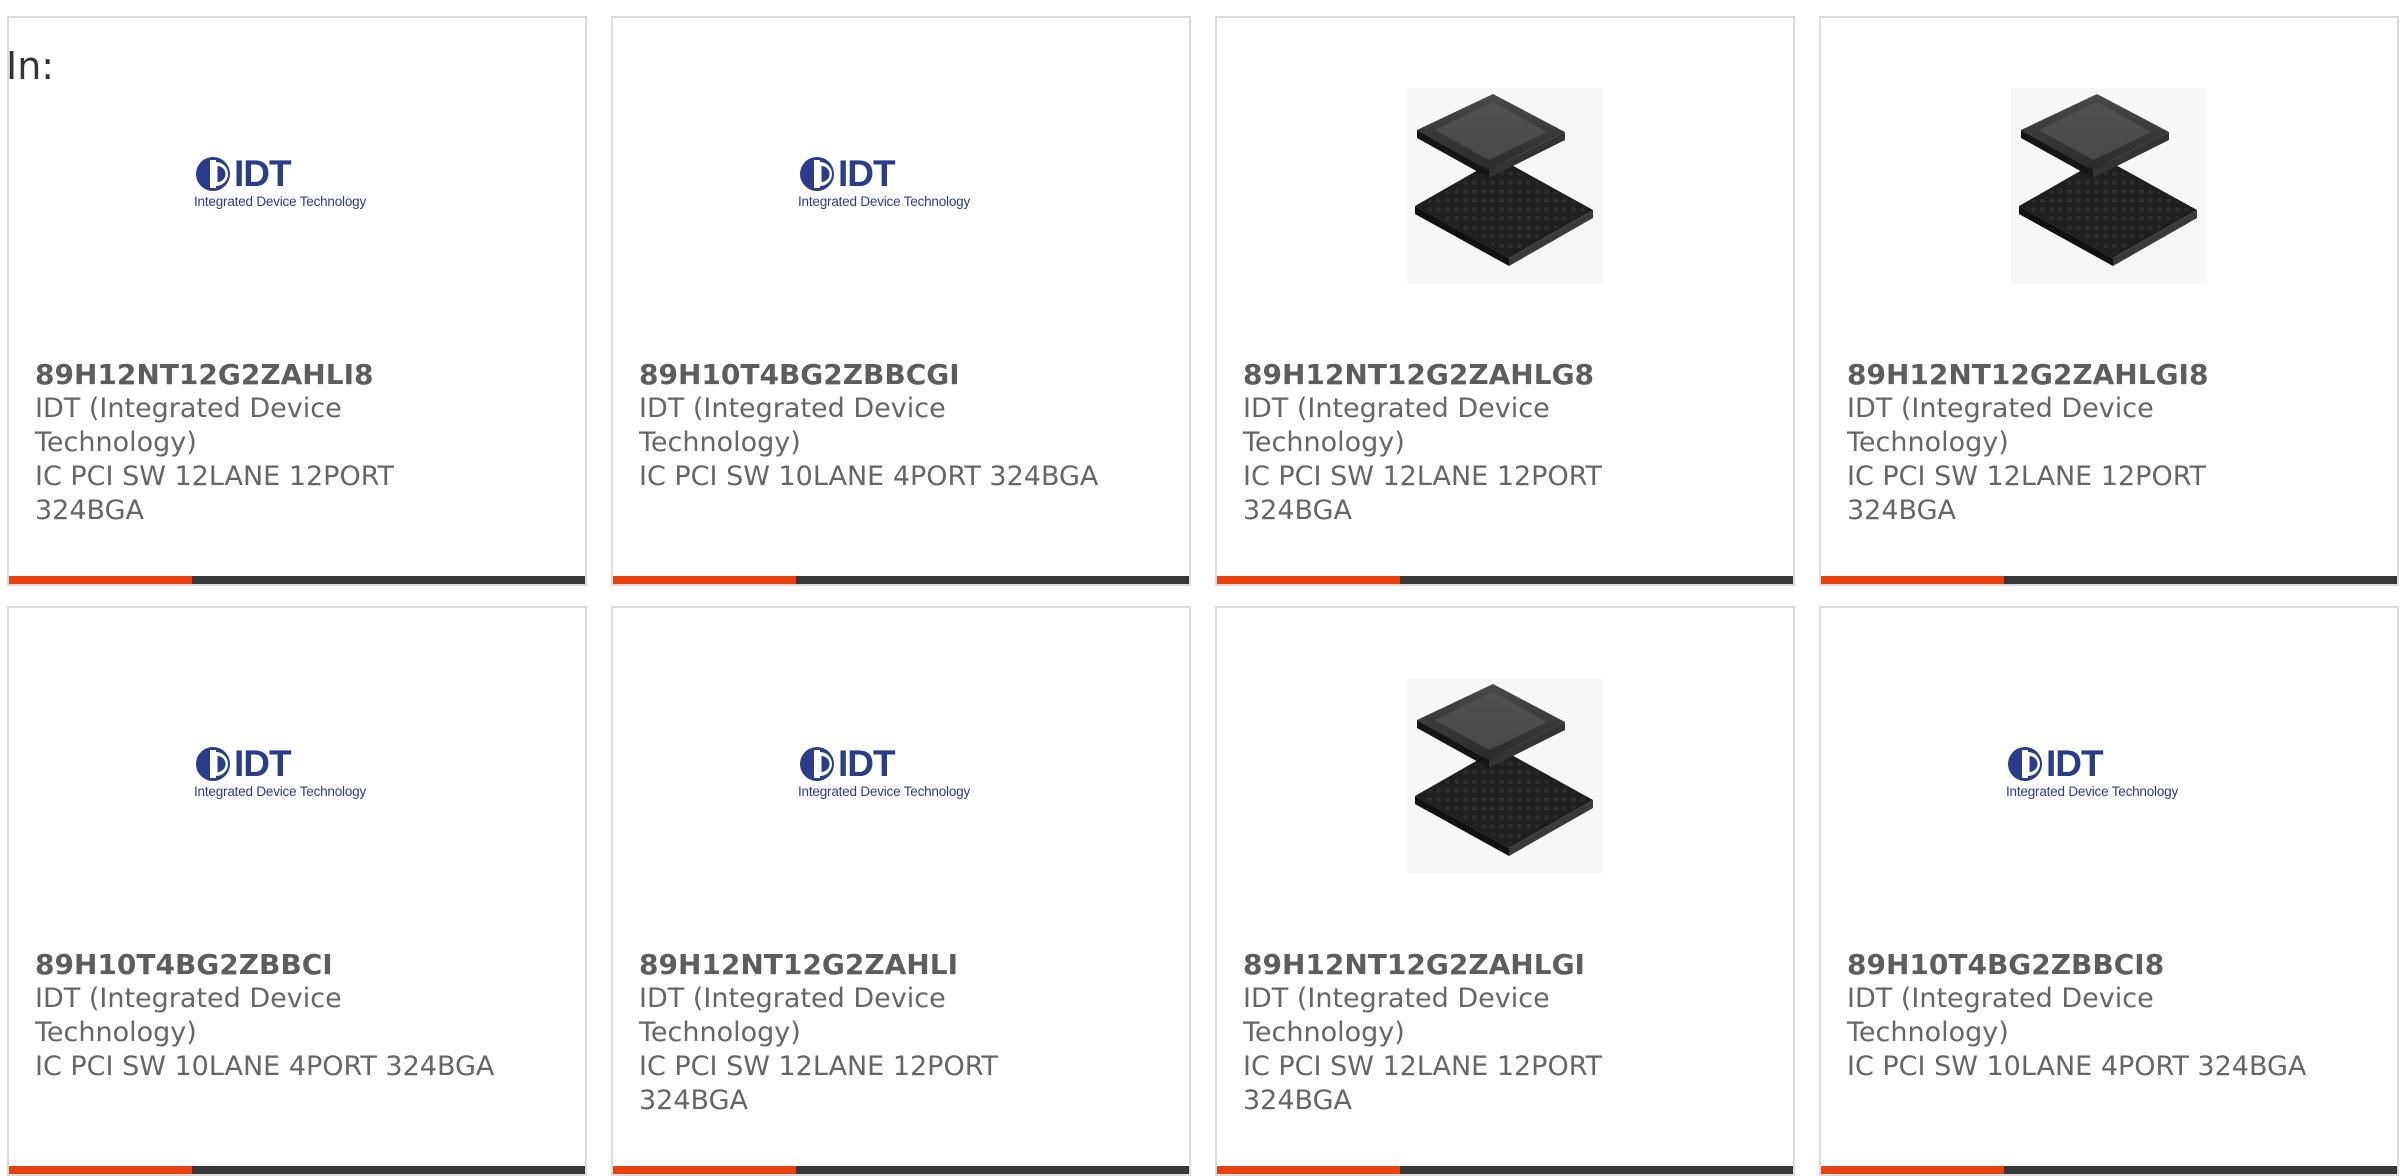 This screenshot has width=2400, height=1176. Describe the element at coordinates (1473, 375) in the screenshot. I see `part-number: 89H12NT12G2ZAHLG8` at that location.